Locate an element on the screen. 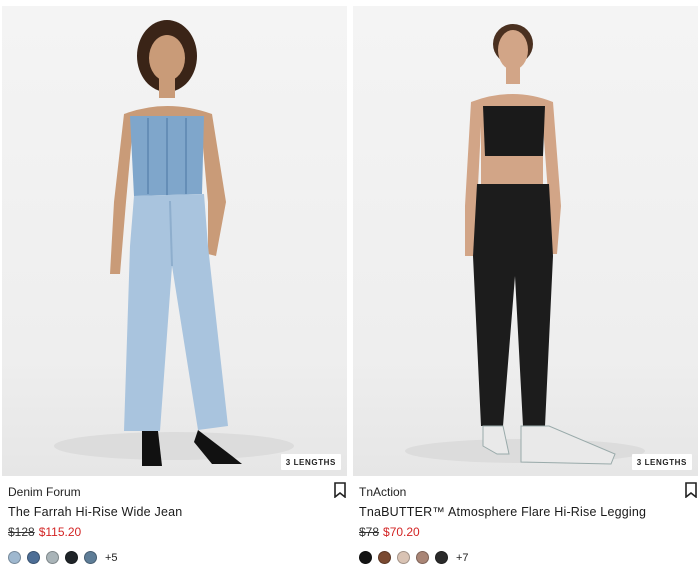 The image size is (700, 572). original-price: $128 is located at coordinates (21, 532).